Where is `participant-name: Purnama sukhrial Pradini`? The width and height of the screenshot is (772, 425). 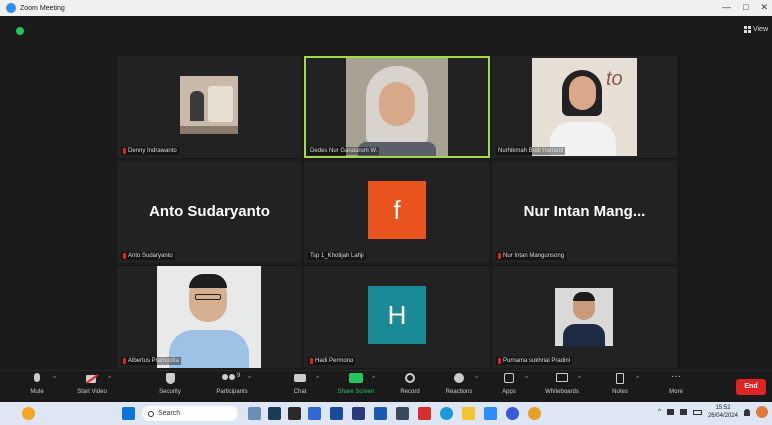
participant-name: Purnama sukhrial Pradini is located at coordinates (534, 361).